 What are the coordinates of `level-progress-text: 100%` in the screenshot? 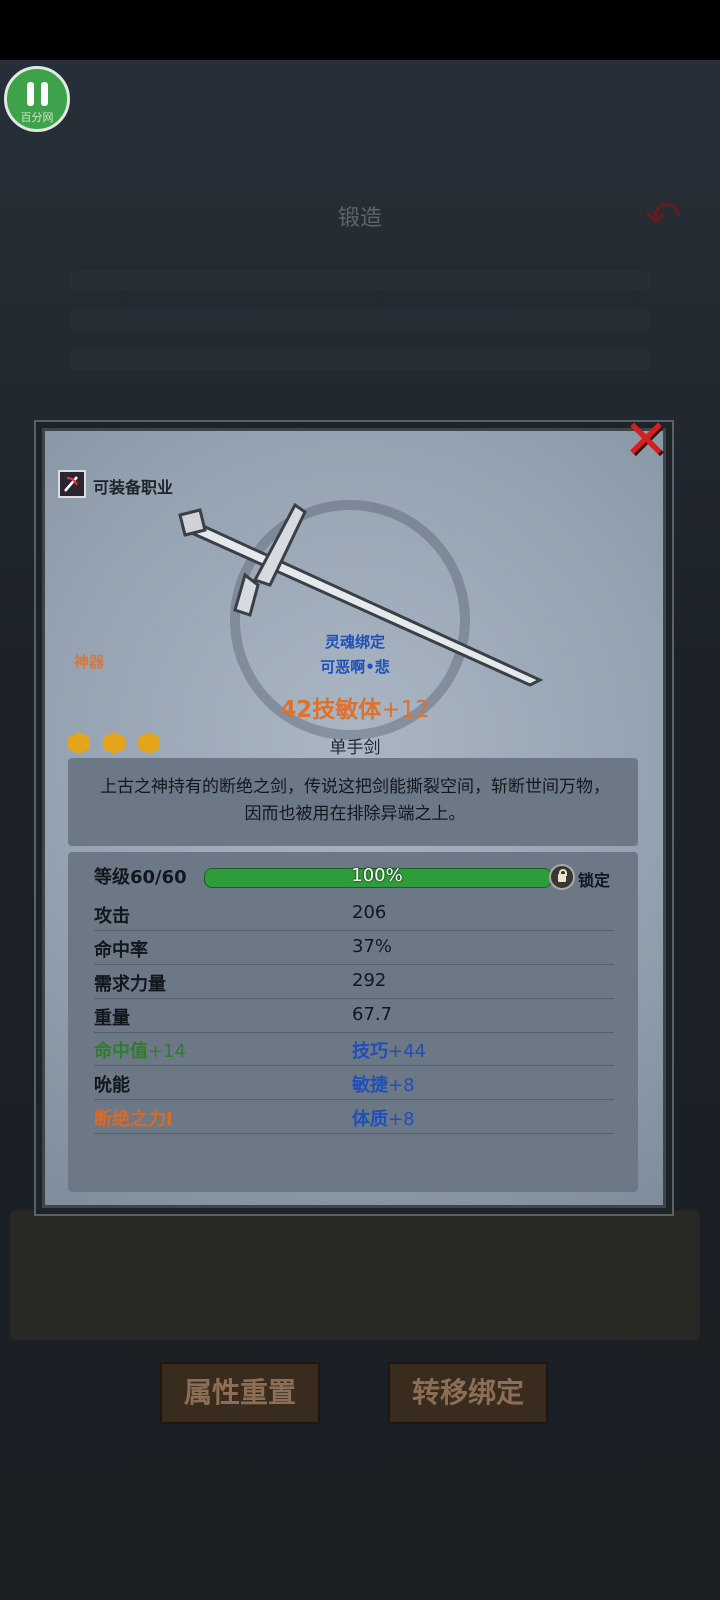 It's located at (377, 875).